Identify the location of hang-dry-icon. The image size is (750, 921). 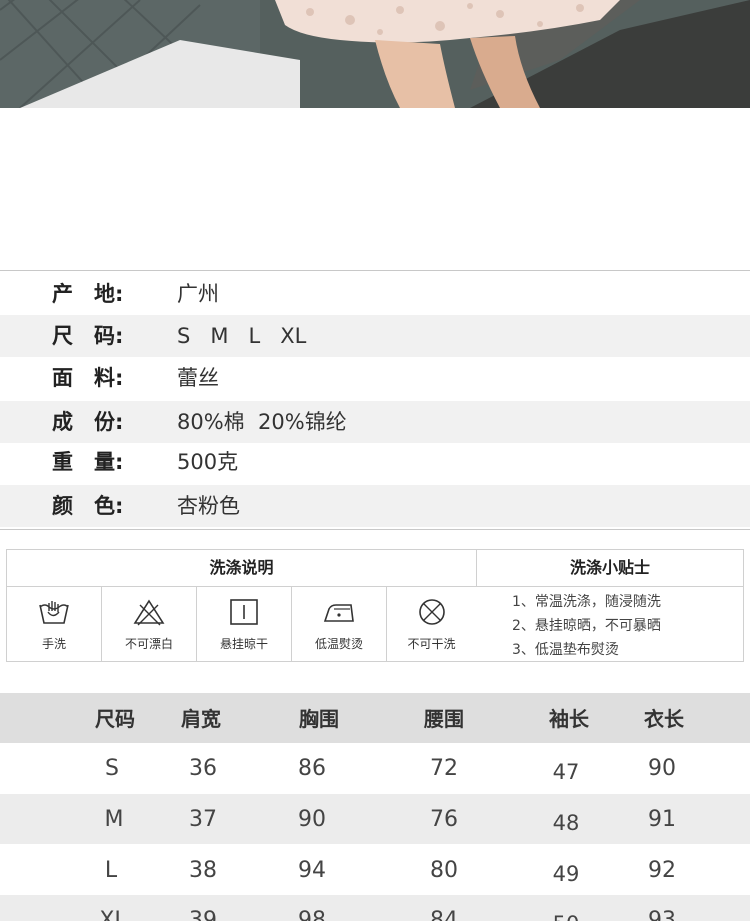
(244, 612).